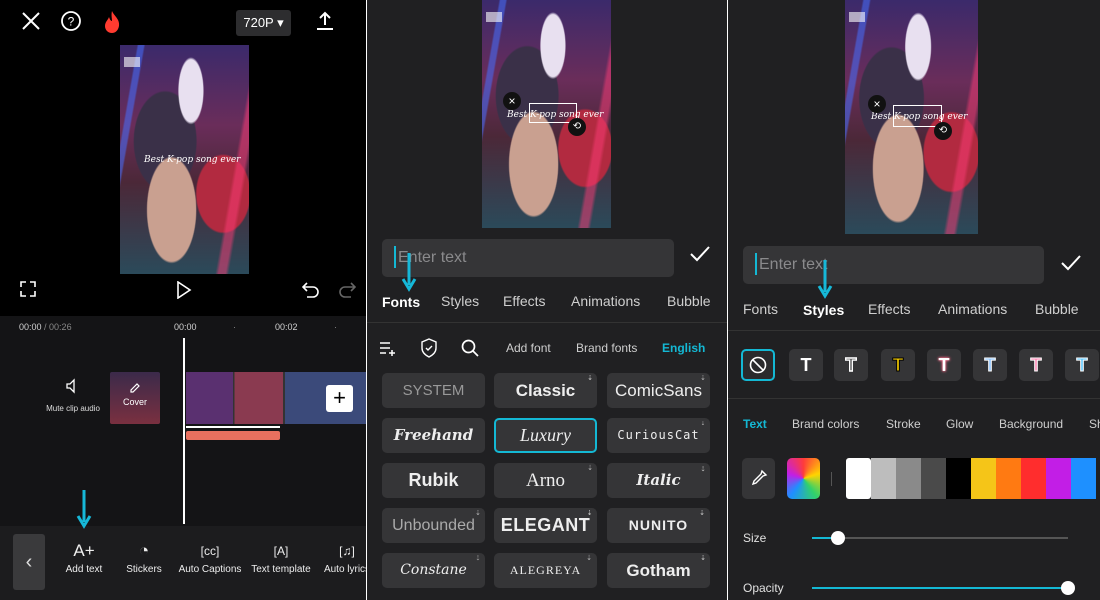 The image size is (1100, 600). What do you see at coordinates (683, 348) in the screenshot?
I see `english-tab: English` at bounding box center [683, 348].